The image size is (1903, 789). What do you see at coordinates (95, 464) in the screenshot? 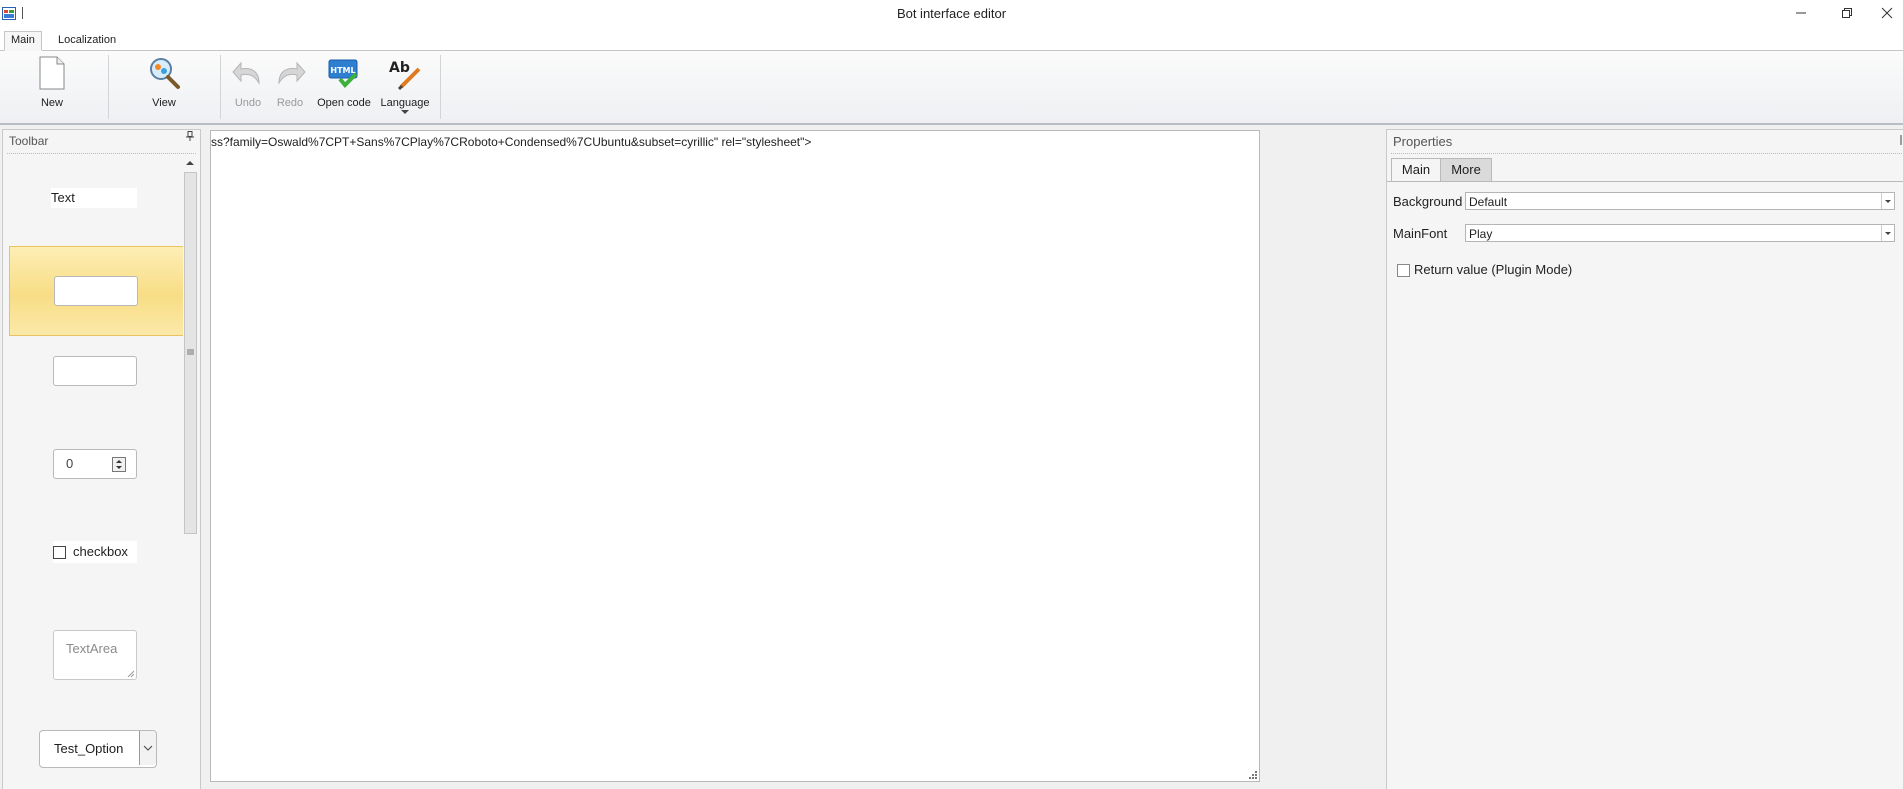
I see `number-sample: 0` at bounding box center [95, 464].